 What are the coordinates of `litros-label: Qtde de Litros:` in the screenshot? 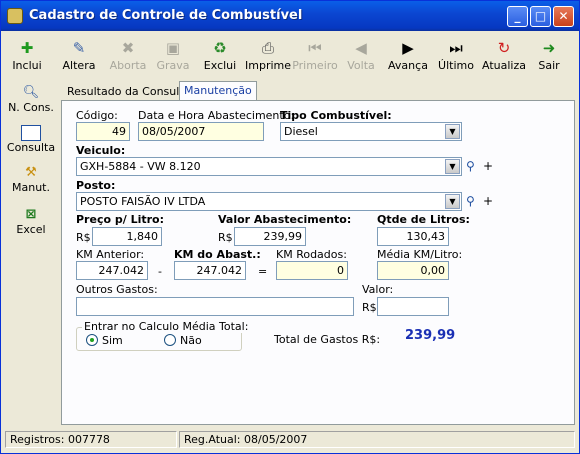 It's located at (423, 219).